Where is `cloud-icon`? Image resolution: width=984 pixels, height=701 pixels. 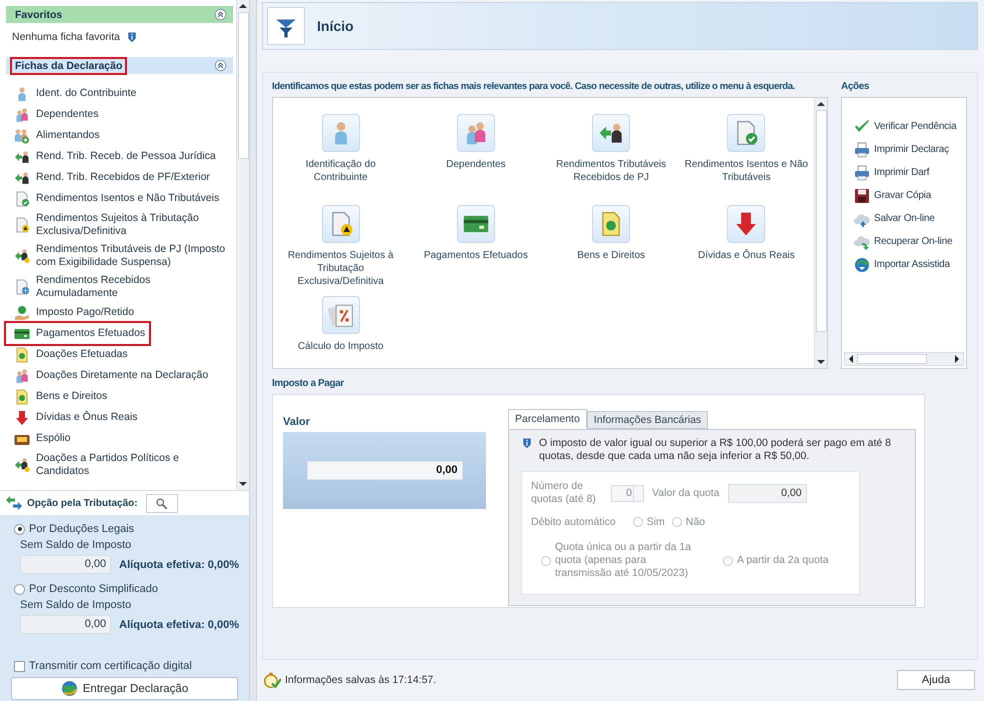
cloud-icon is located at coordinates (862, 242).